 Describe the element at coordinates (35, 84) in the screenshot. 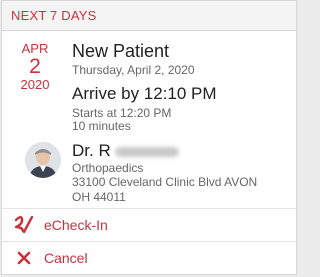

I see `date-year: 2020` at that location.